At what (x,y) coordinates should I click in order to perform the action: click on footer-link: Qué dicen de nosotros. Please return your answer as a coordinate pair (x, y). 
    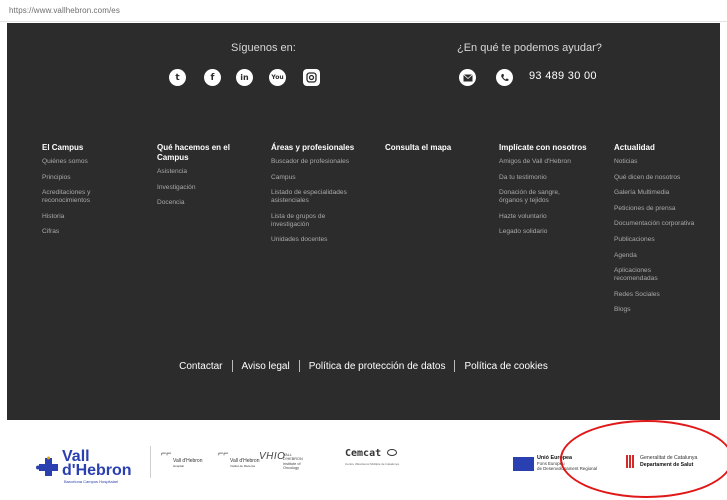
    Looking at the image, I should click on (666, 178).